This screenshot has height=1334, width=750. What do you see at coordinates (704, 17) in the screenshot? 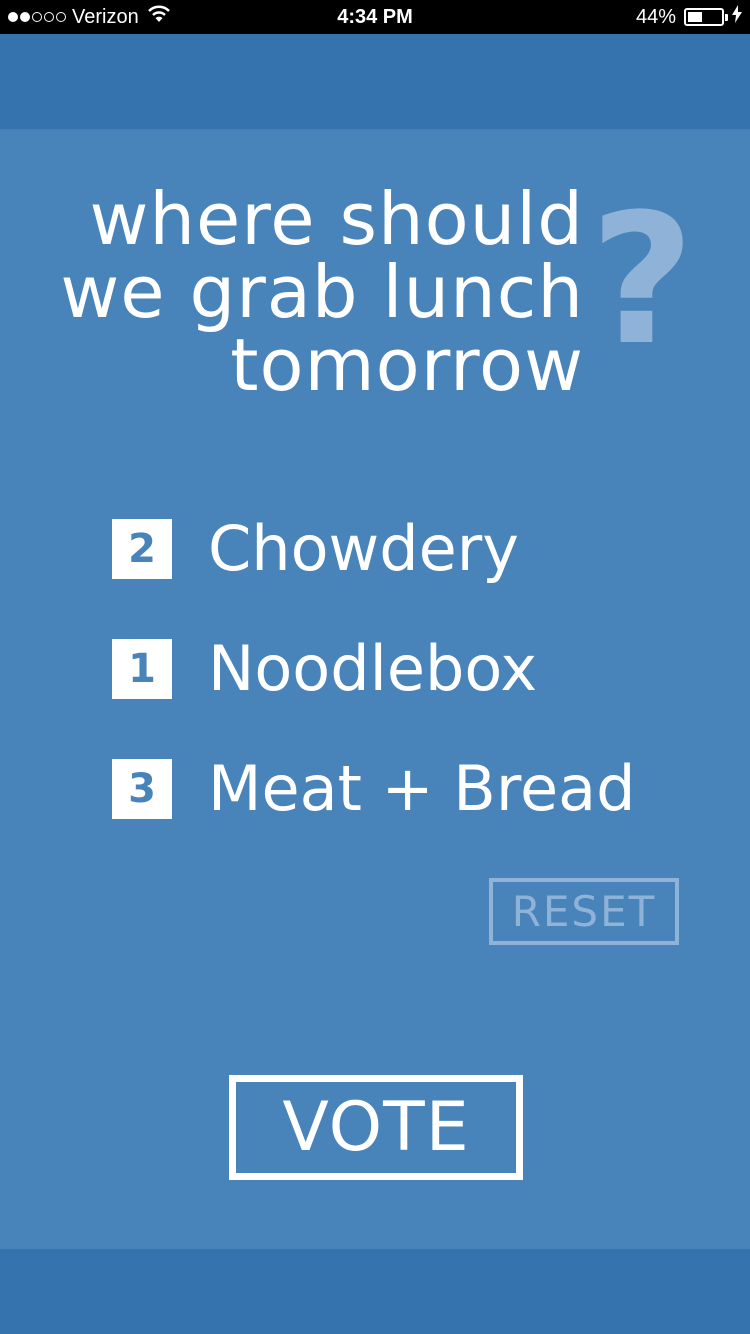
I see `battery-icon` at bounding box center [704, 17].